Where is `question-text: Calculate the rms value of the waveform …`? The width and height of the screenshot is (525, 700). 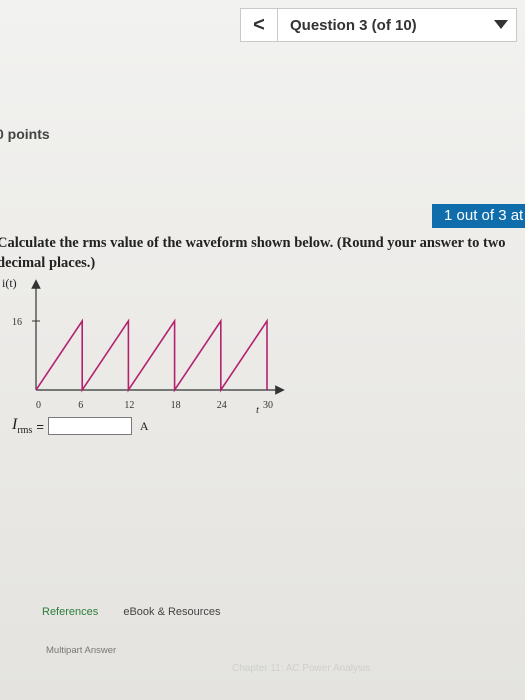 question-text: Calculate the rms value of the waveform … is located at coordinates (253, 253).